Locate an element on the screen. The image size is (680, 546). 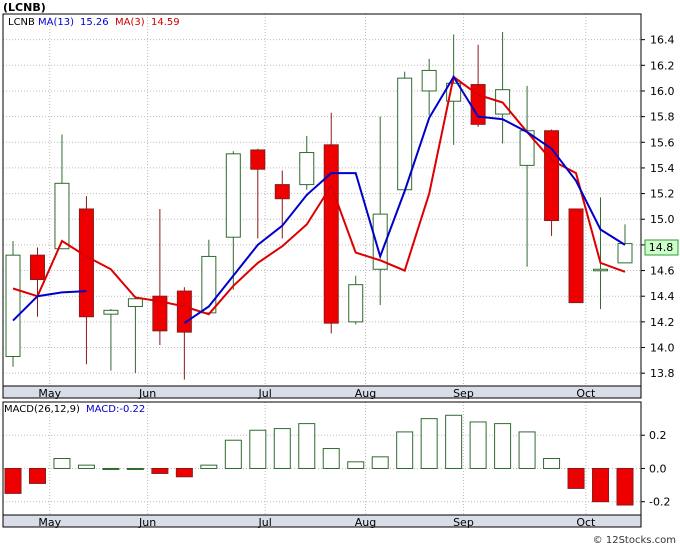
price-tick-label: 14.0 is located at coordinates (662, 348).